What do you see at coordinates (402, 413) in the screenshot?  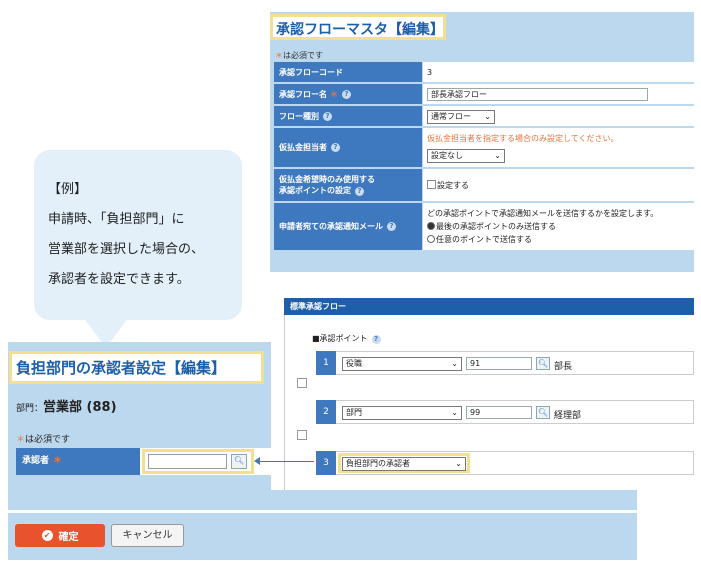 I see `step-type-select: 部門 ⌄` at bounding box center [402, 413].